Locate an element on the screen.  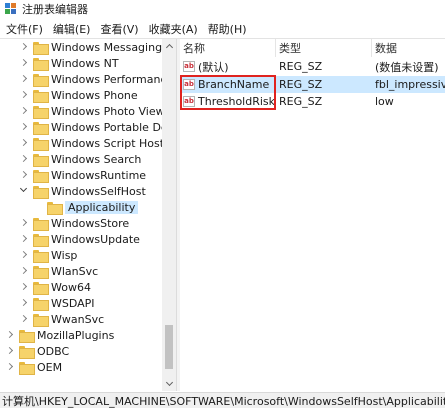
tree-scrollbar is located at coordinates (169, 215).